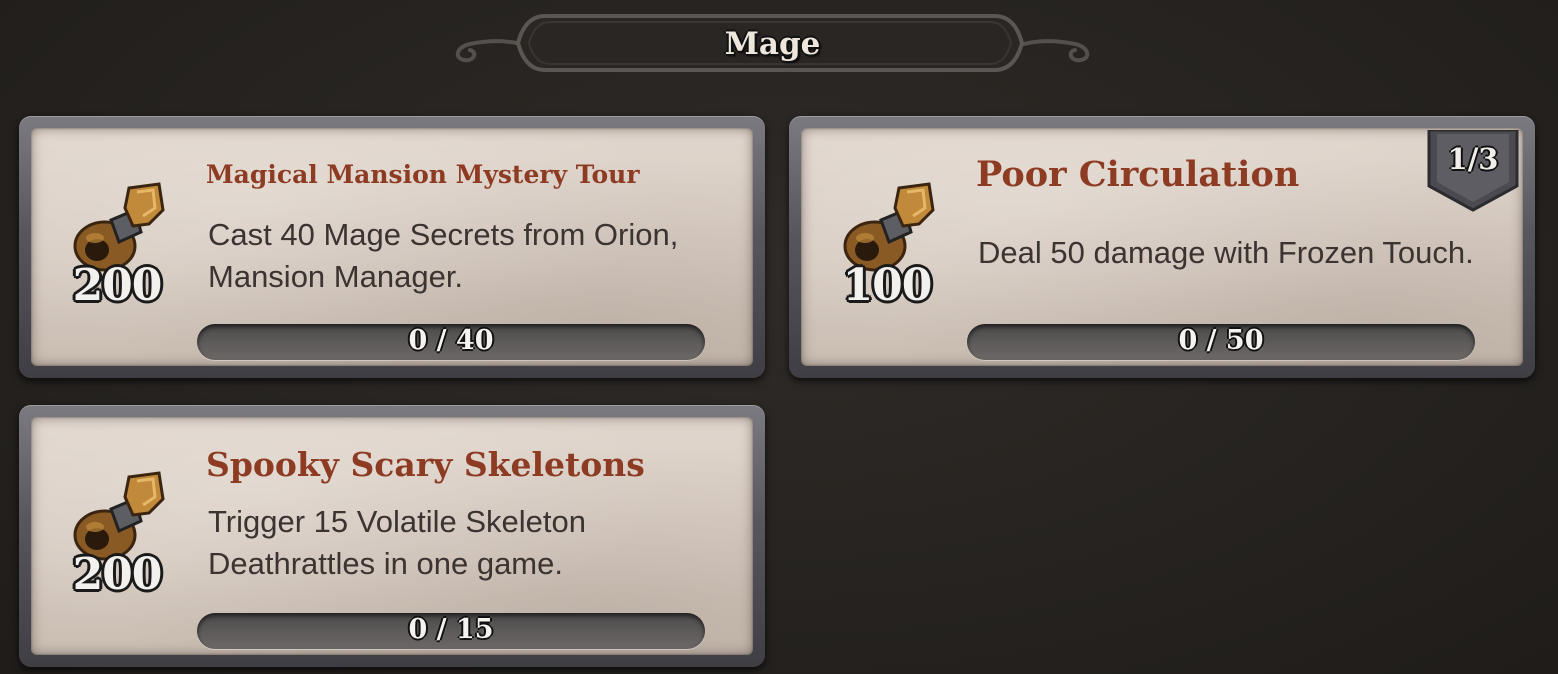  I want to click on class-header: Mage, so click(772, 43).